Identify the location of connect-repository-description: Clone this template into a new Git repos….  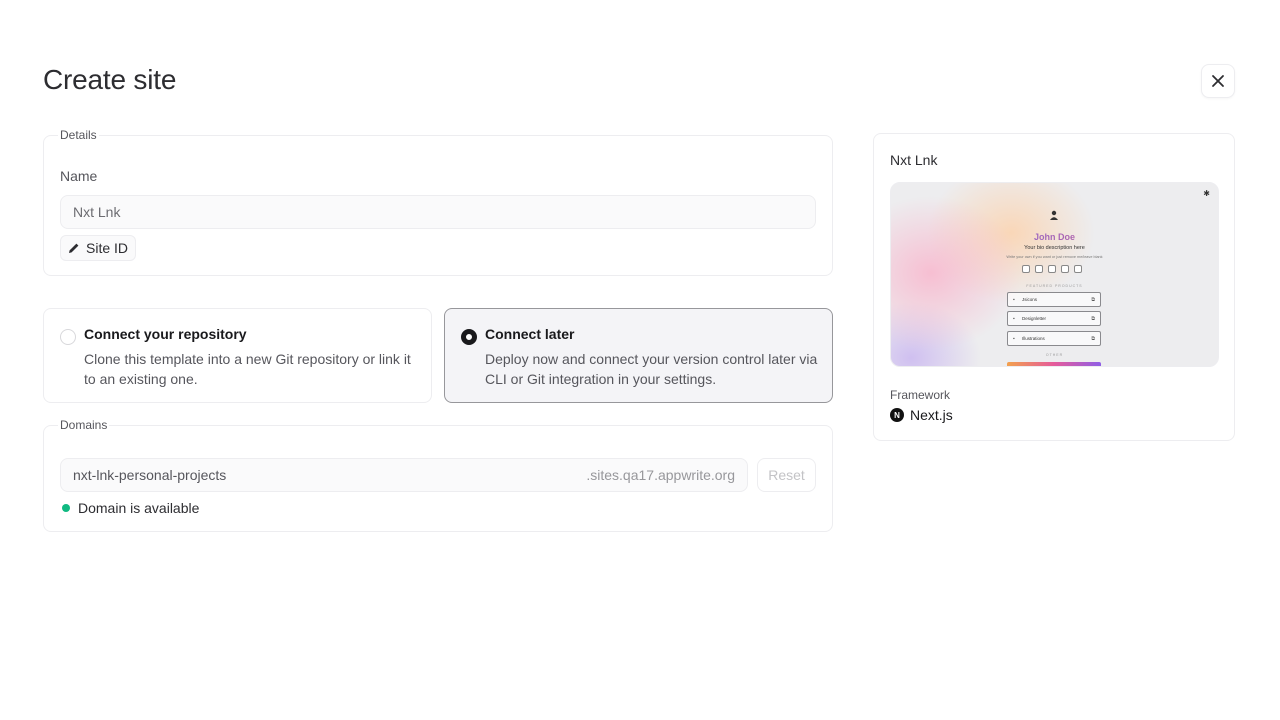
(247, 369).